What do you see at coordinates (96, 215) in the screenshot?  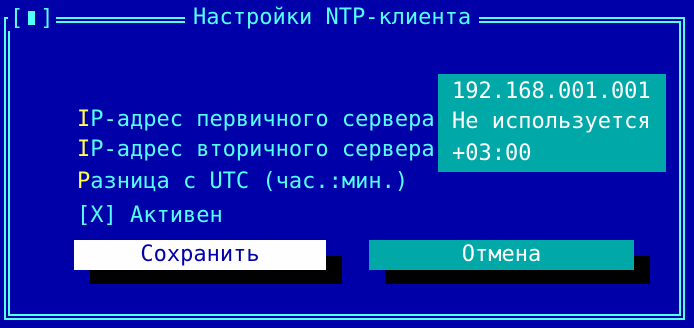 I see `active-checkbox-box: [X]` at bounding box center [96, 215].